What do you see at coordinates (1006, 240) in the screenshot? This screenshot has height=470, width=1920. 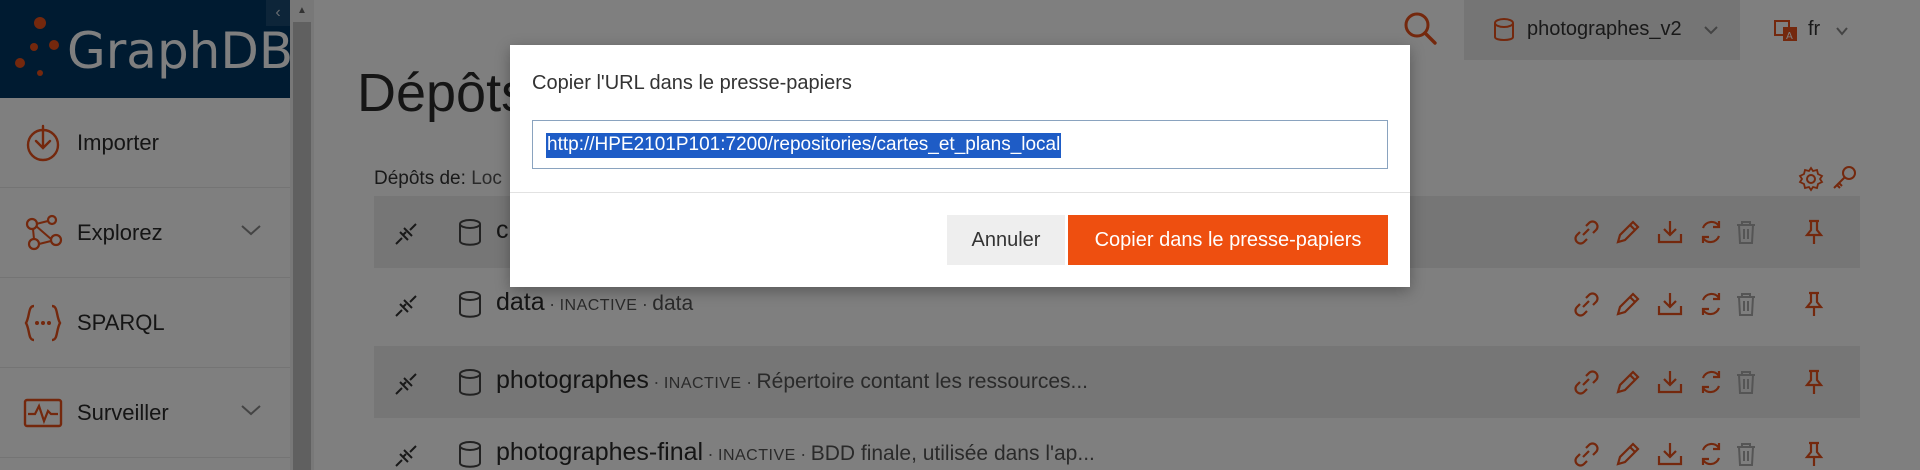 I see `cancel-button: Annuler` at bounding box center [1006, 240].